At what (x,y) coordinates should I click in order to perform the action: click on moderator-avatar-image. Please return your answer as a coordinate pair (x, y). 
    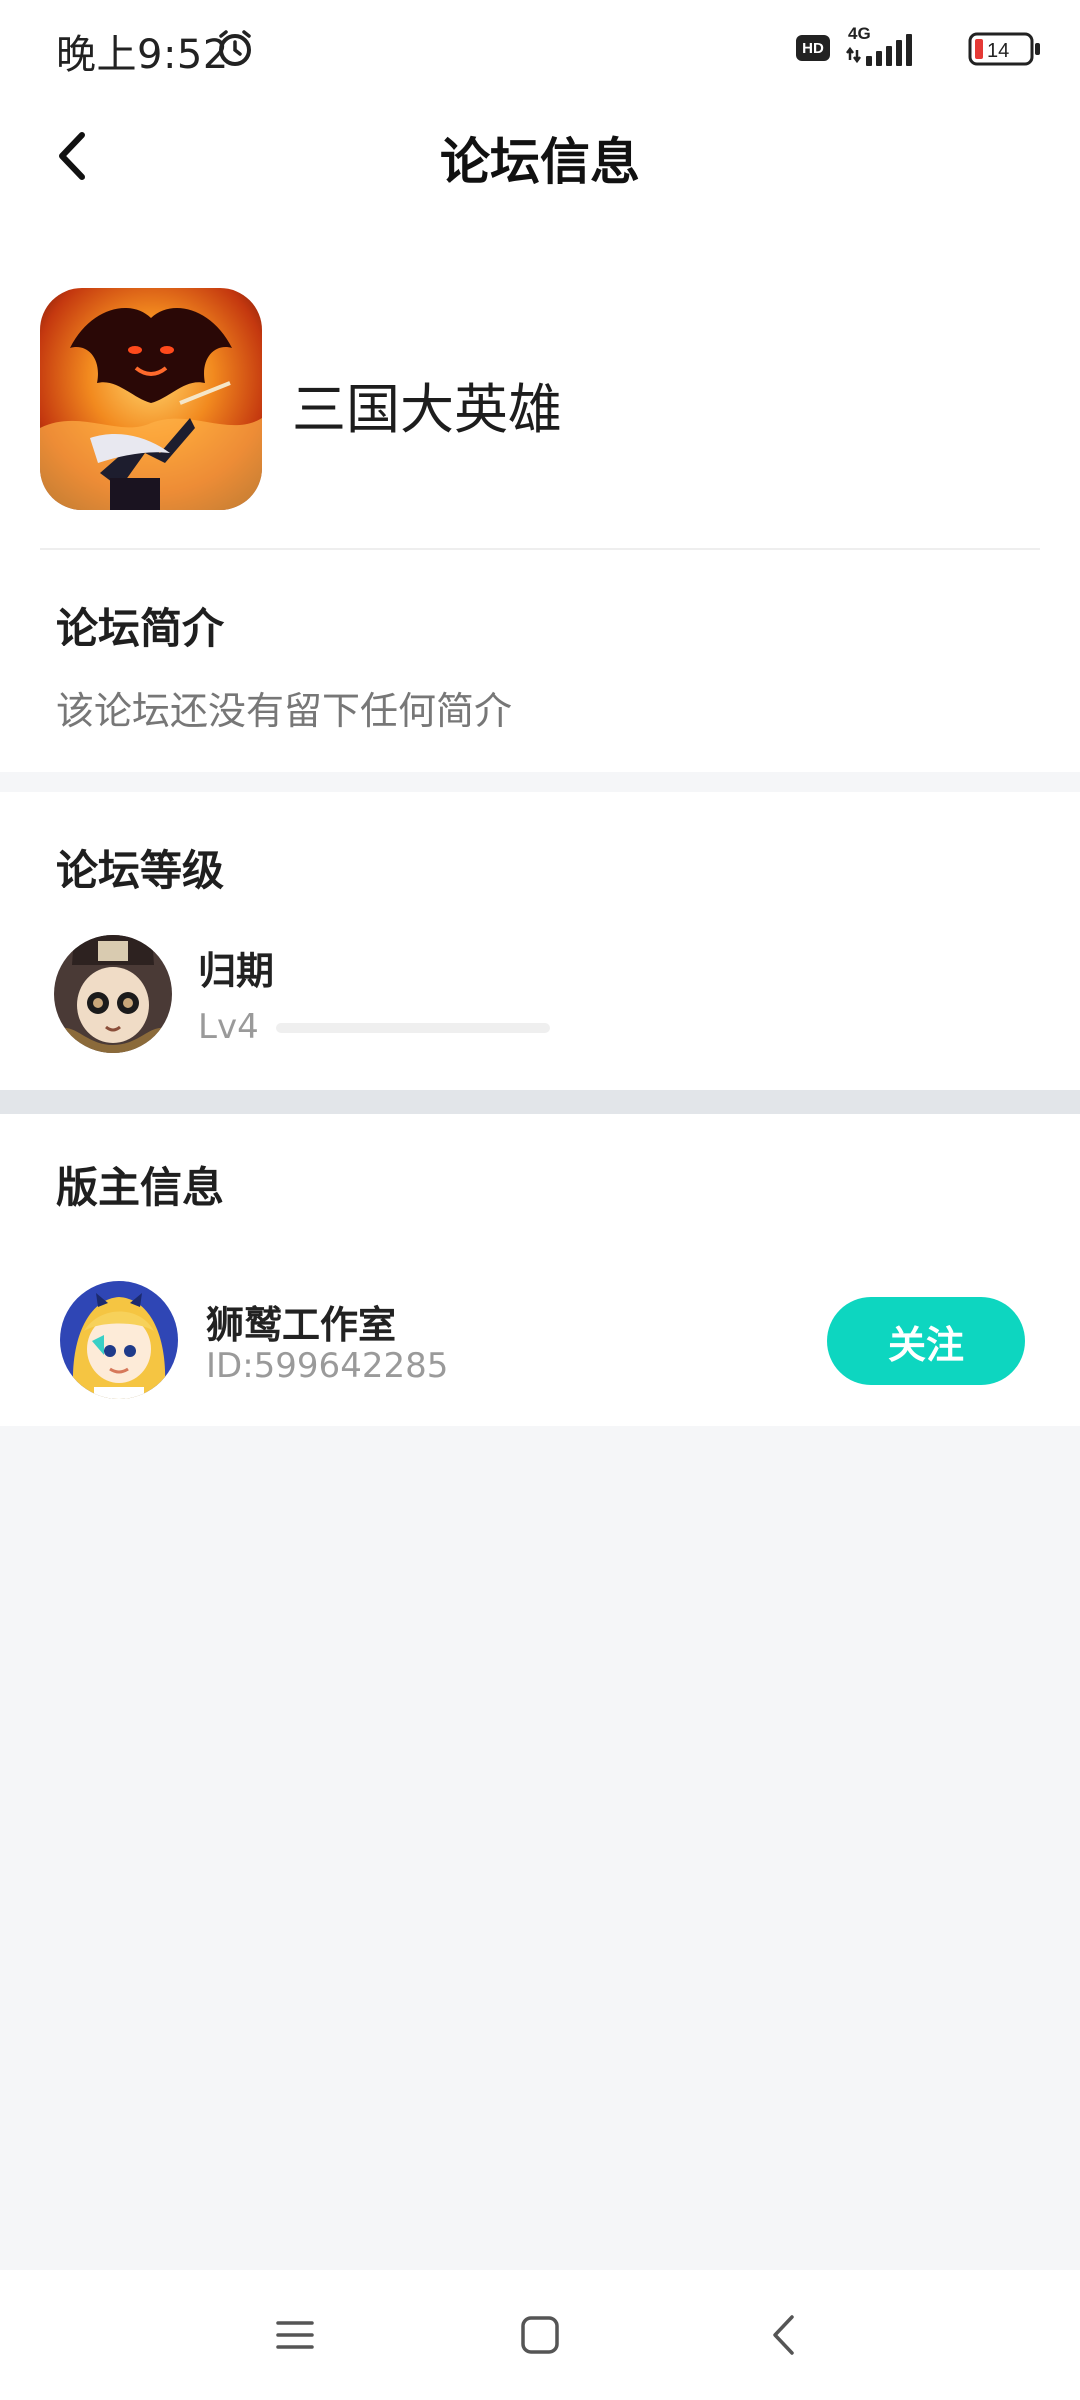
    Looking at the image, I should click on (119, 1340).